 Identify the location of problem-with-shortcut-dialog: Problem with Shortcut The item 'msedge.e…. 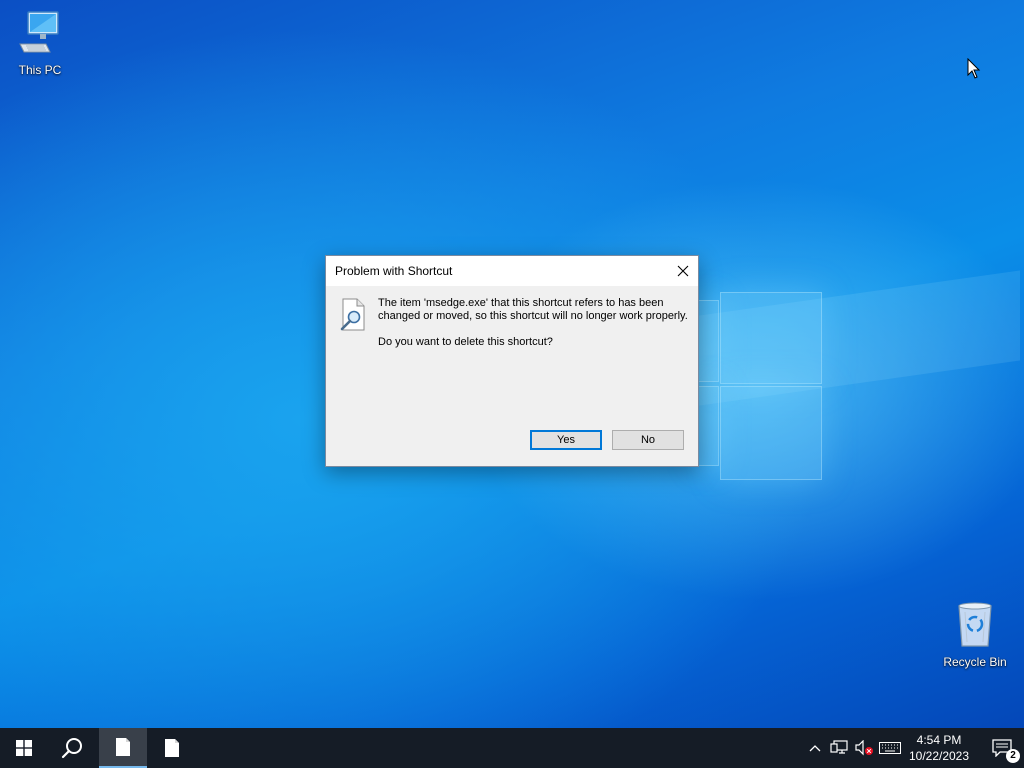
(512, 361).